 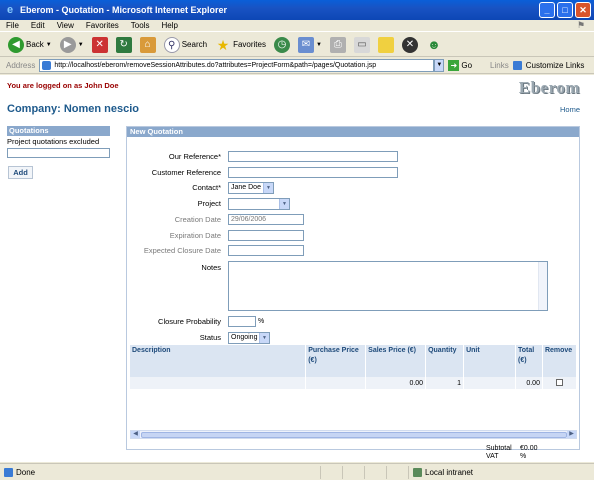 I want to click on add-button: Add, so click(x=20, y=172).